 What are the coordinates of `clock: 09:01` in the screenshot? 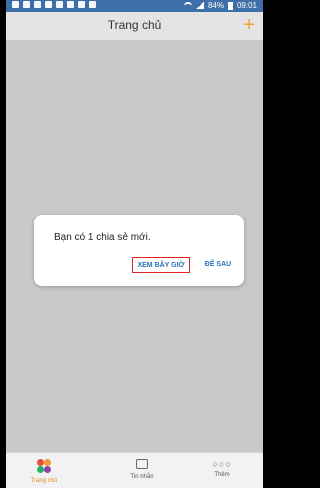 It's located at (246, 5).